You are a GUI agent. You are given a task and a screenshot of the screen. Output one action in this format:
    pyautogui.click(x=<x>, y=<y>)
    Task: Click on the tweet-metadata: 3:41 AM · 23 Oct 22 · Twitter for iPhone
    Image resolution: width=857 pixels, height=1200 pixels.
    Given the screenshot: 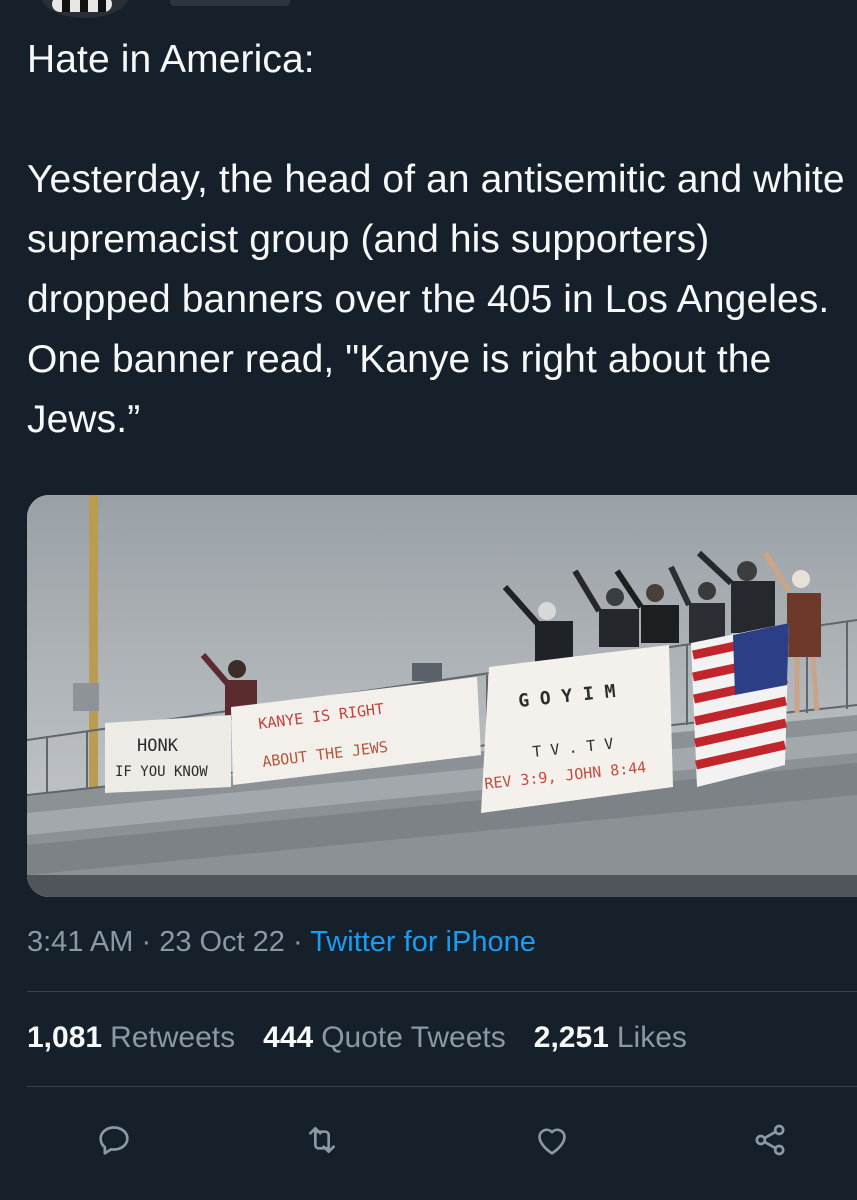 What is the action you would take?
    pyautogui.click(x=281, y=942)
    